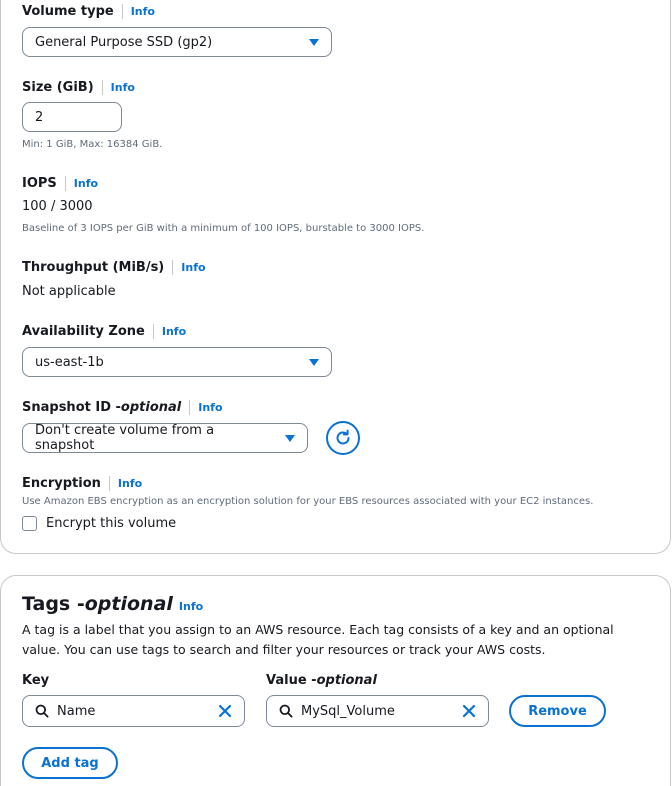  I want to click on value-column-header: Value - optional, so click(321, 680).